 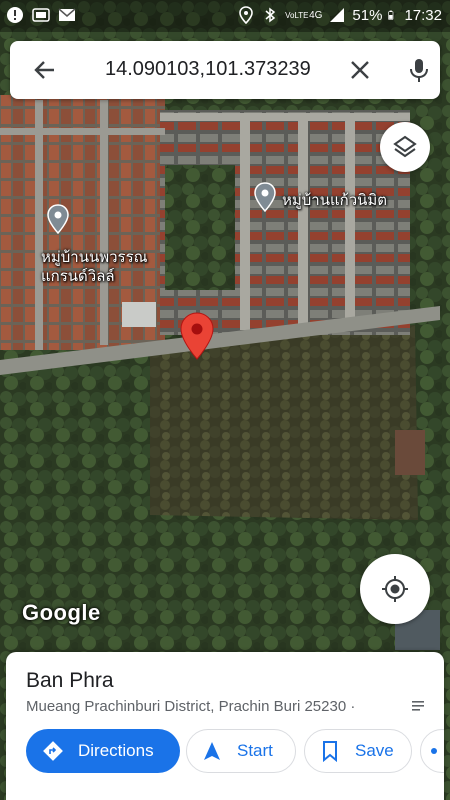 What do you see at coordinates (418, 706) in the screenshot?
I see `list-icon` at bounding box center [418, 706].